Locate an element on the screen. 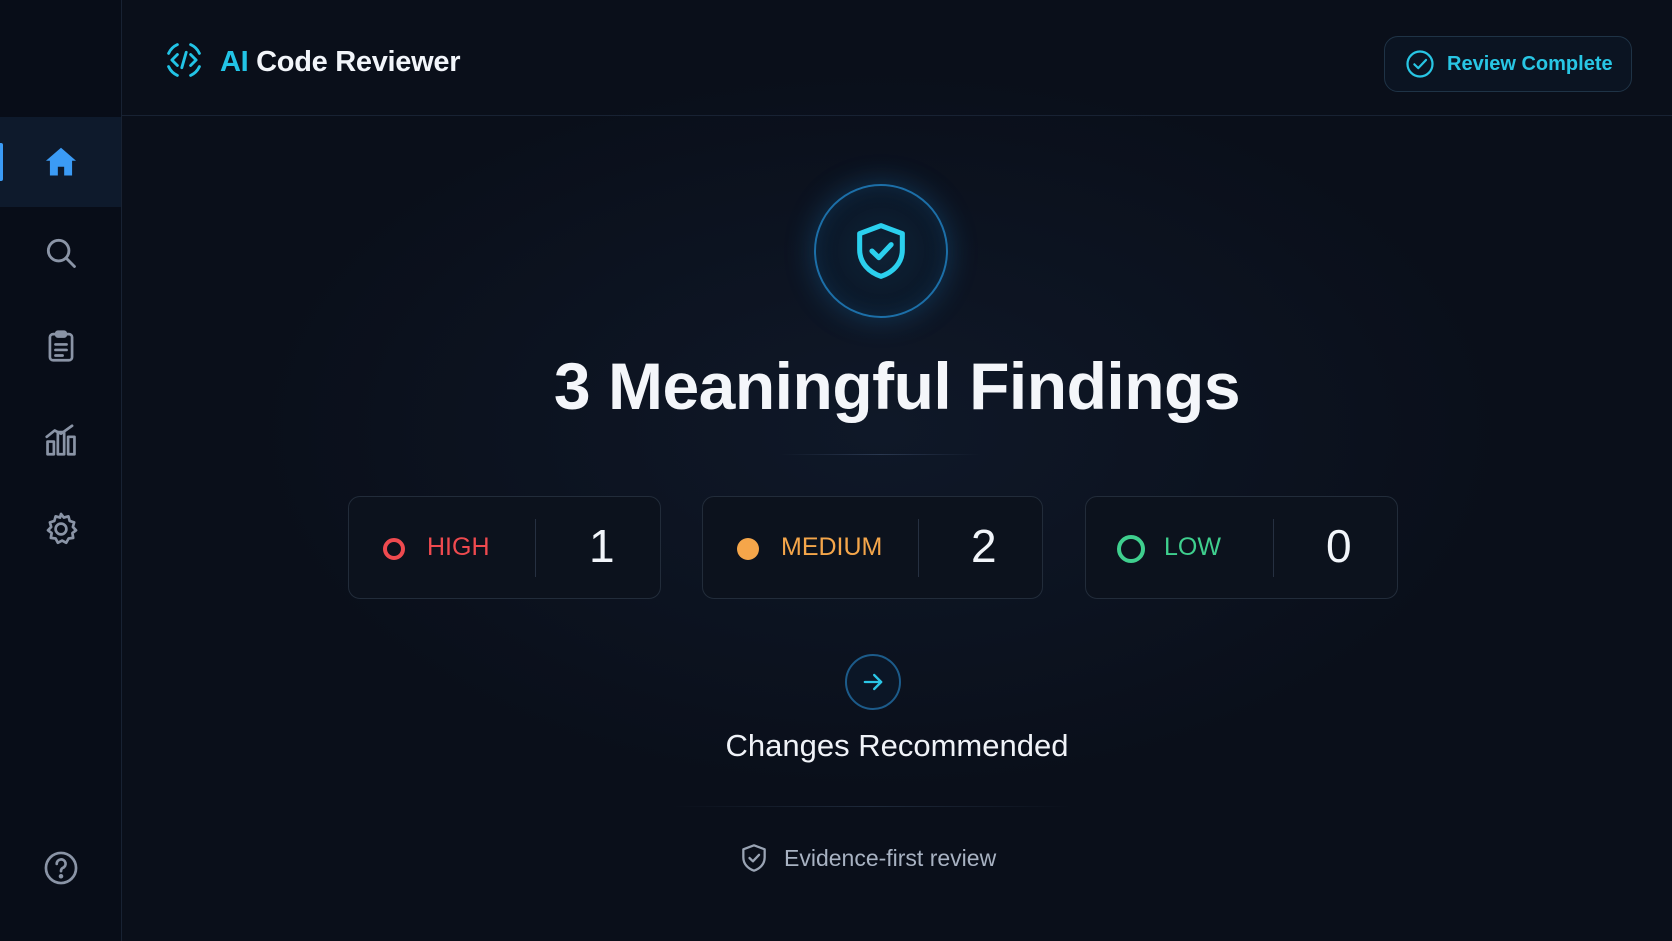 The height and width of the screenshot is (941, 1672). footer-note: Evidence-first review is located at coordinates (867, 858).